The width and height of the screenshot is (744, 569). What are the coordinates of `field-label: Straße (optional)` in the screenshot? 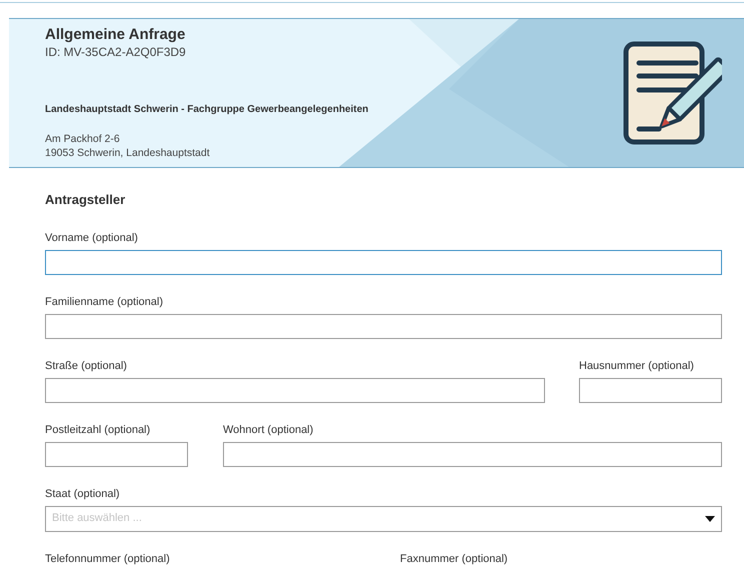 It's located at (86, 366).